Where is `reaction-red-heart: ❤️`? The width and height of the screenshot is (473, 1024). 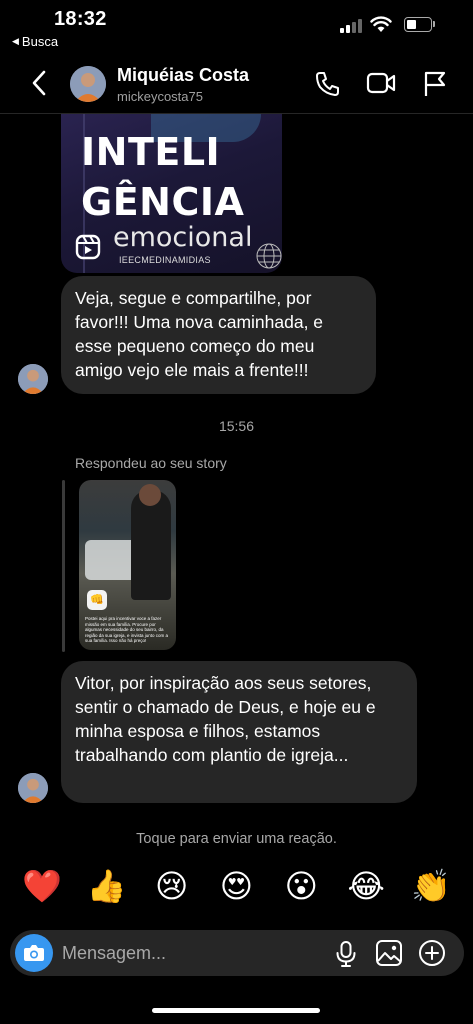
reaction-red-heart: ❤️ is located at coordinates (42, 886).